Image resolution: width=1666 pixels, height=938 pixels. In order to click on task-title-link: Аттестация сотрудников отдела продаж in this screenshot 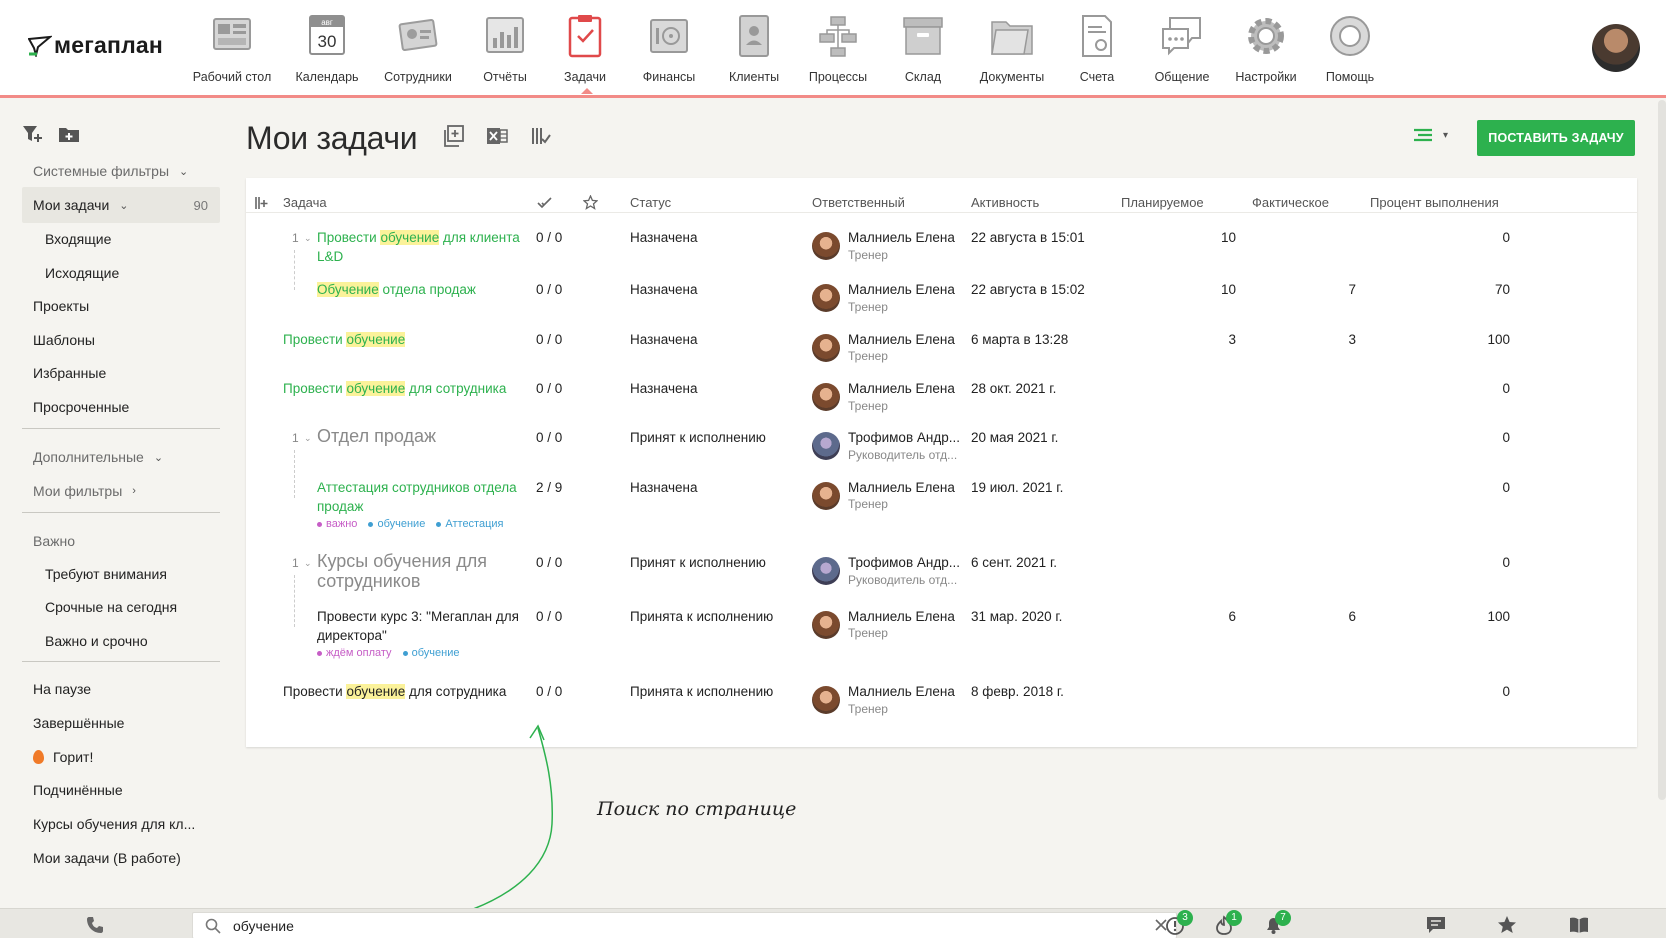, I will do `click(422, 497)`.